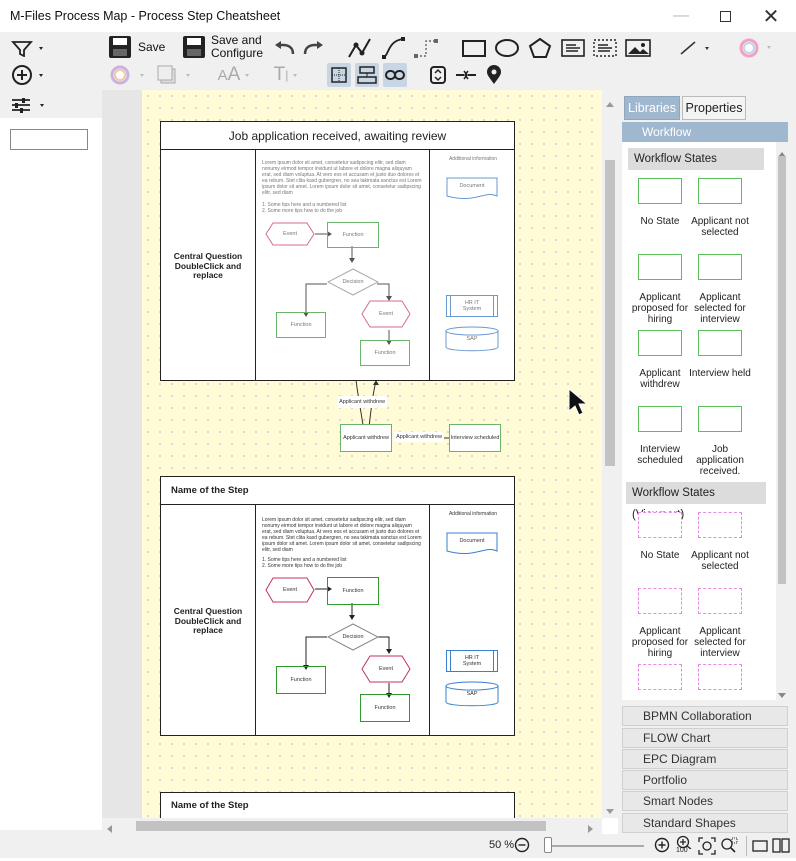 This screenshot has width=796, height=861. What do you see at coordinates (288, 75) in the screenshot?
I see `text-format-icon: T |` at bounding box center [288, 75].